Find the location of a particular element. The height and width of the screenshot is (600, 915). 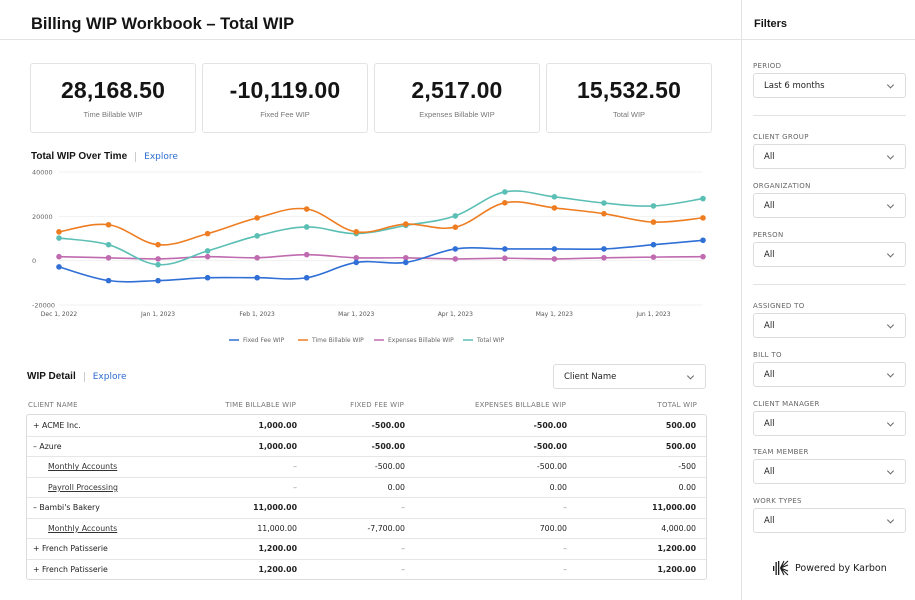

cell-time-billable: 11,000.00 is located at coordinates (275, 508).